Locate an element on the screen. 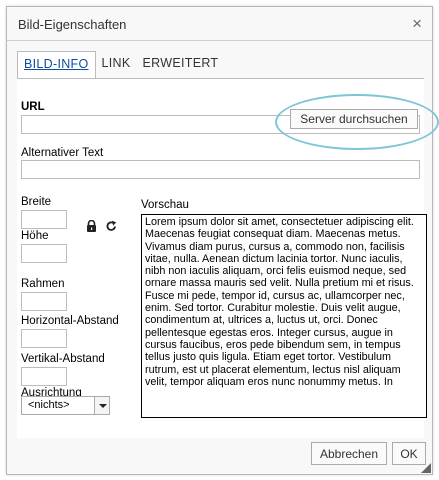  dialog-footer: Abbrechen OK is located at coordinates (219, 456).